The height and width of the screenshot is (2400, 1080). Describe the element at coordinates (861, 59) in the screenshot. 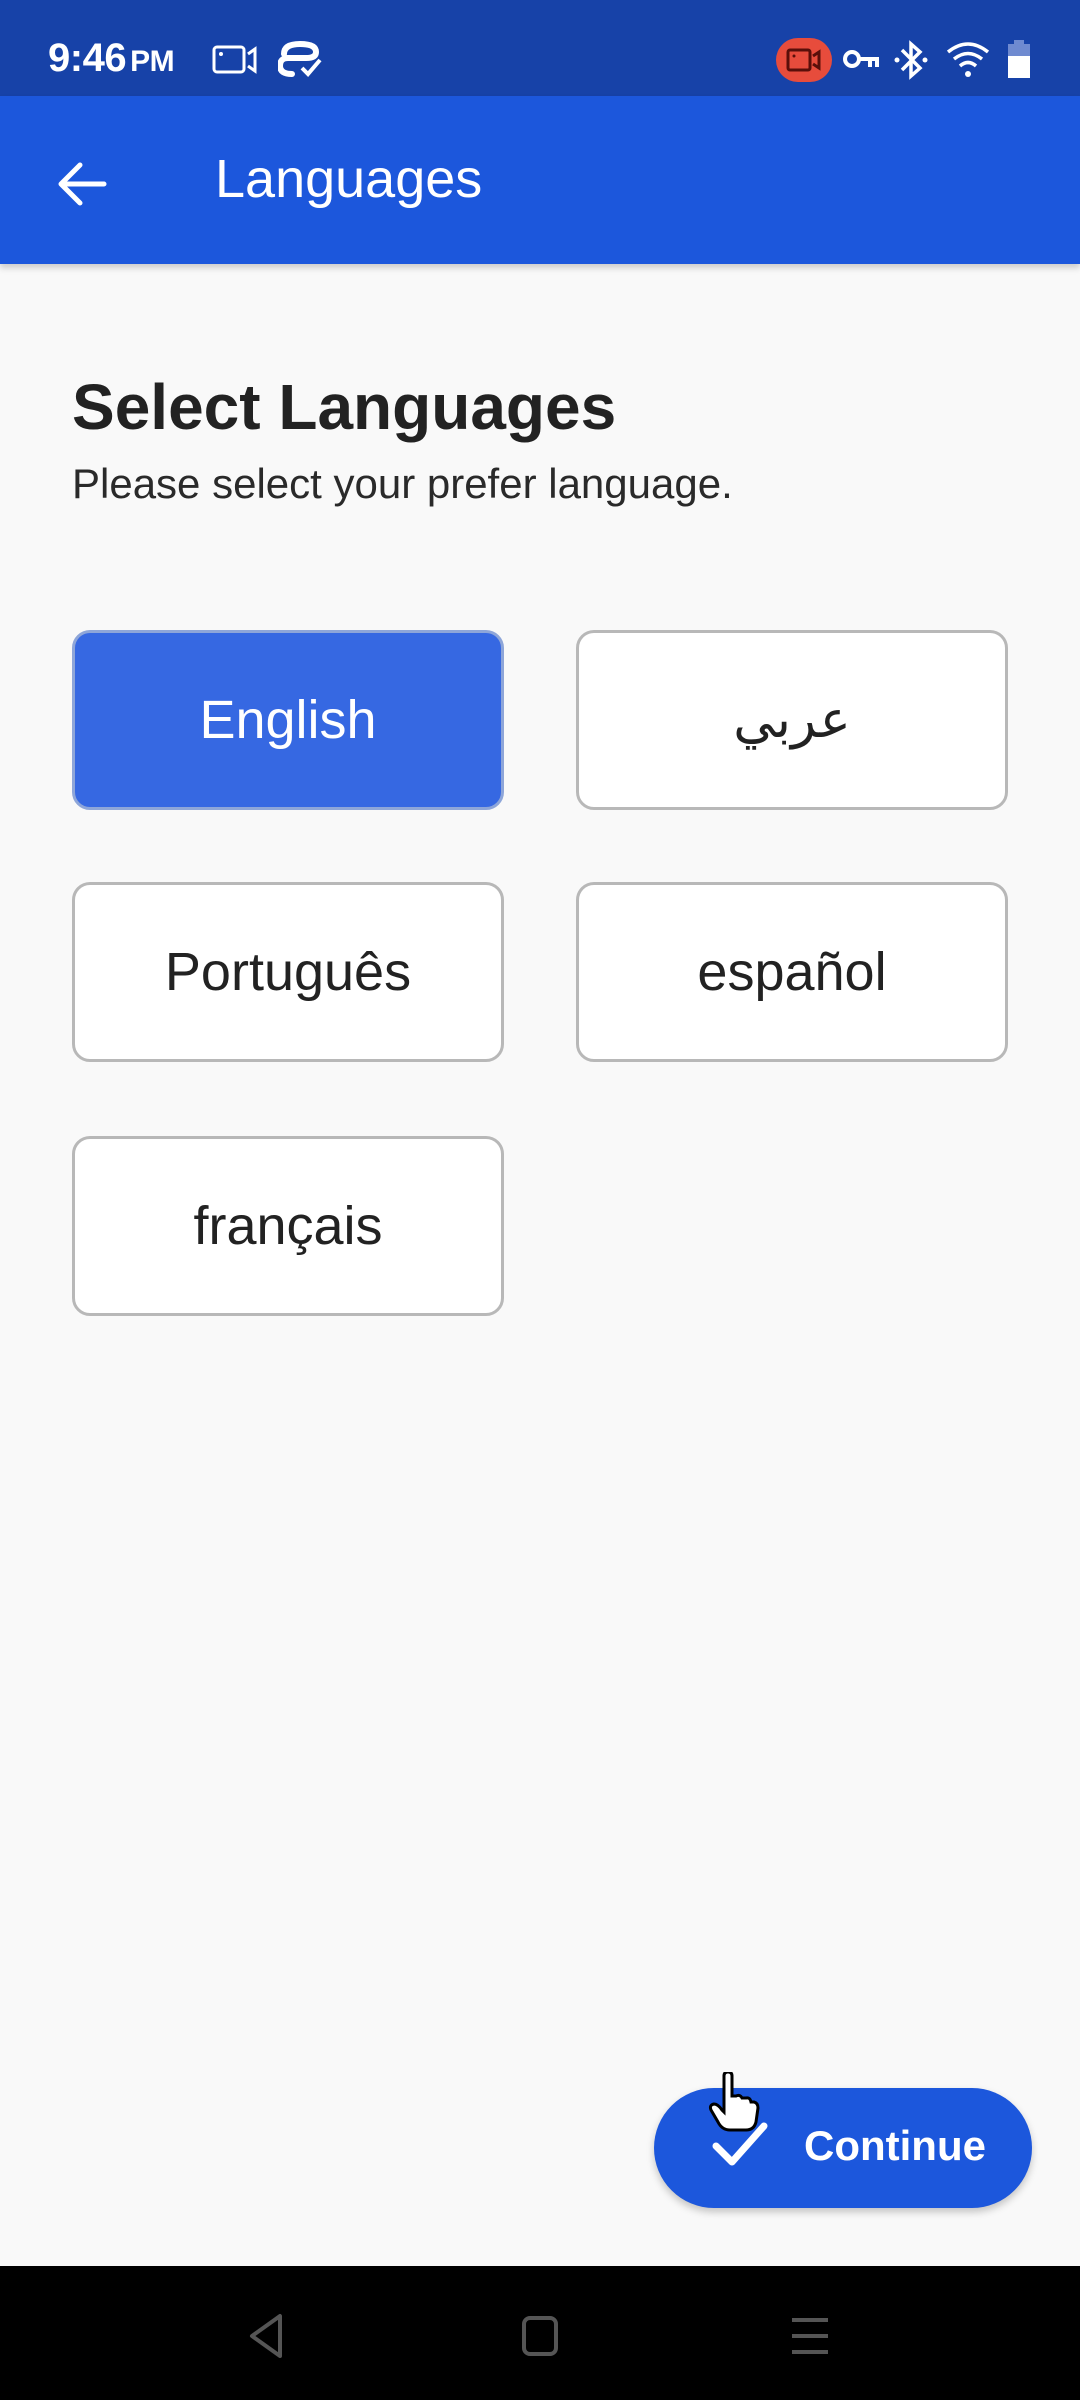

I see `vpn-key-icon` at that location.